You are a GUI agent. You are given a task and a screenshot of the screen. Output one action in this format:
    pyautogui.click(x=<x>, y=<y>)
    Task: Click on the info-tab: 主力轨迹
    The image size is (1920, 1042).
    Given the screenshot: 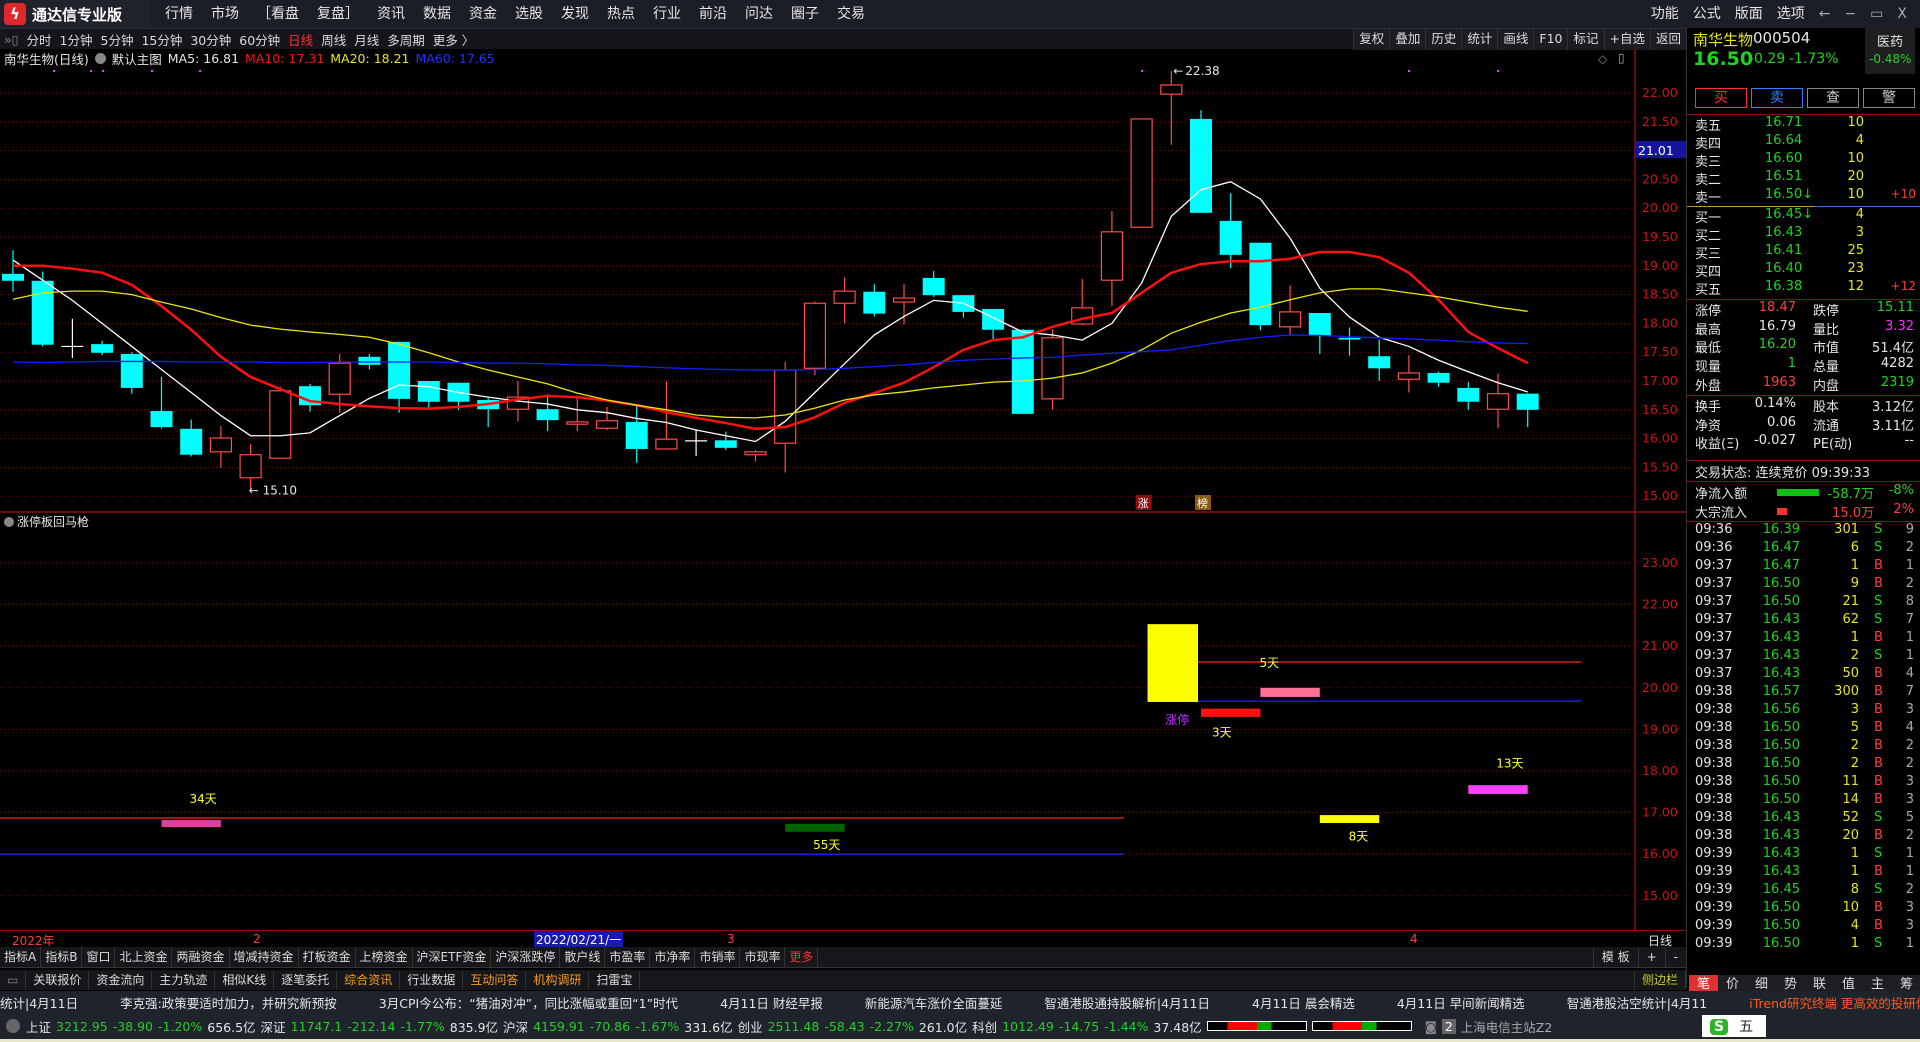 What is the action you would take?
    pyautogui.click(x=184, y=980)
    